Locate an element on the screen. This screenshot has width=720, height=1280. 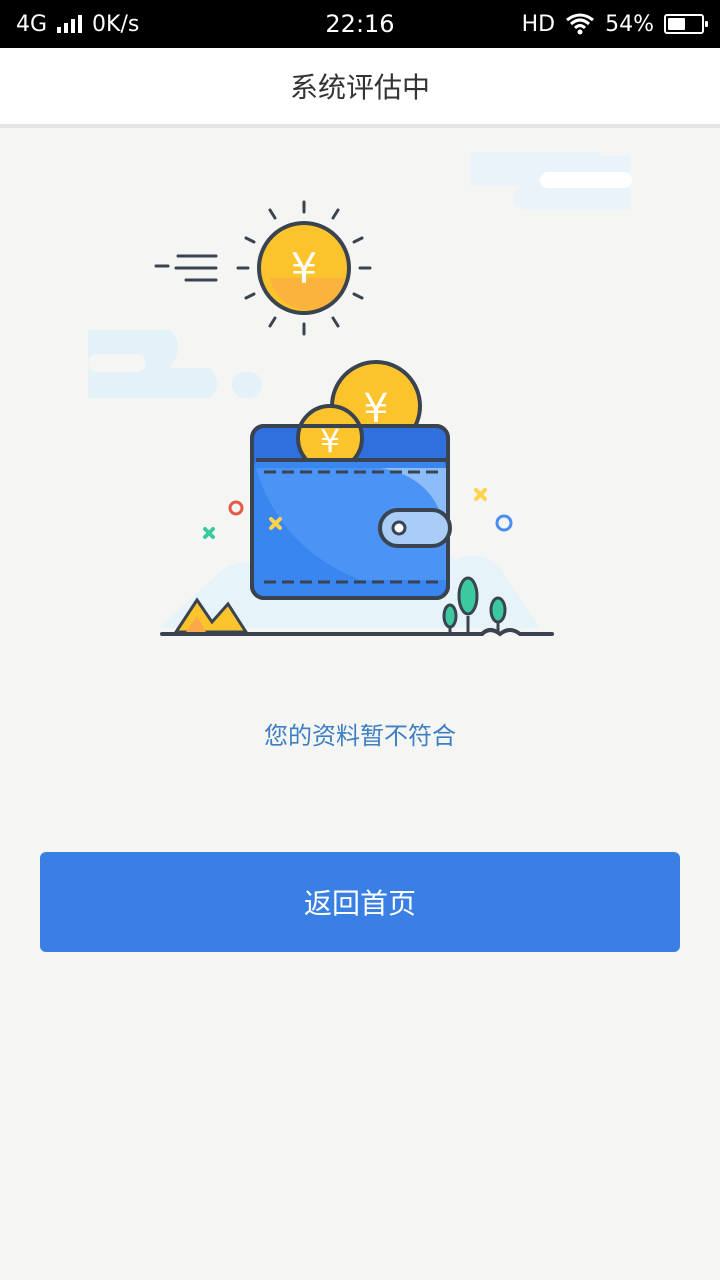
page-title: 系统评估中 is located at coordinates (359, 87).